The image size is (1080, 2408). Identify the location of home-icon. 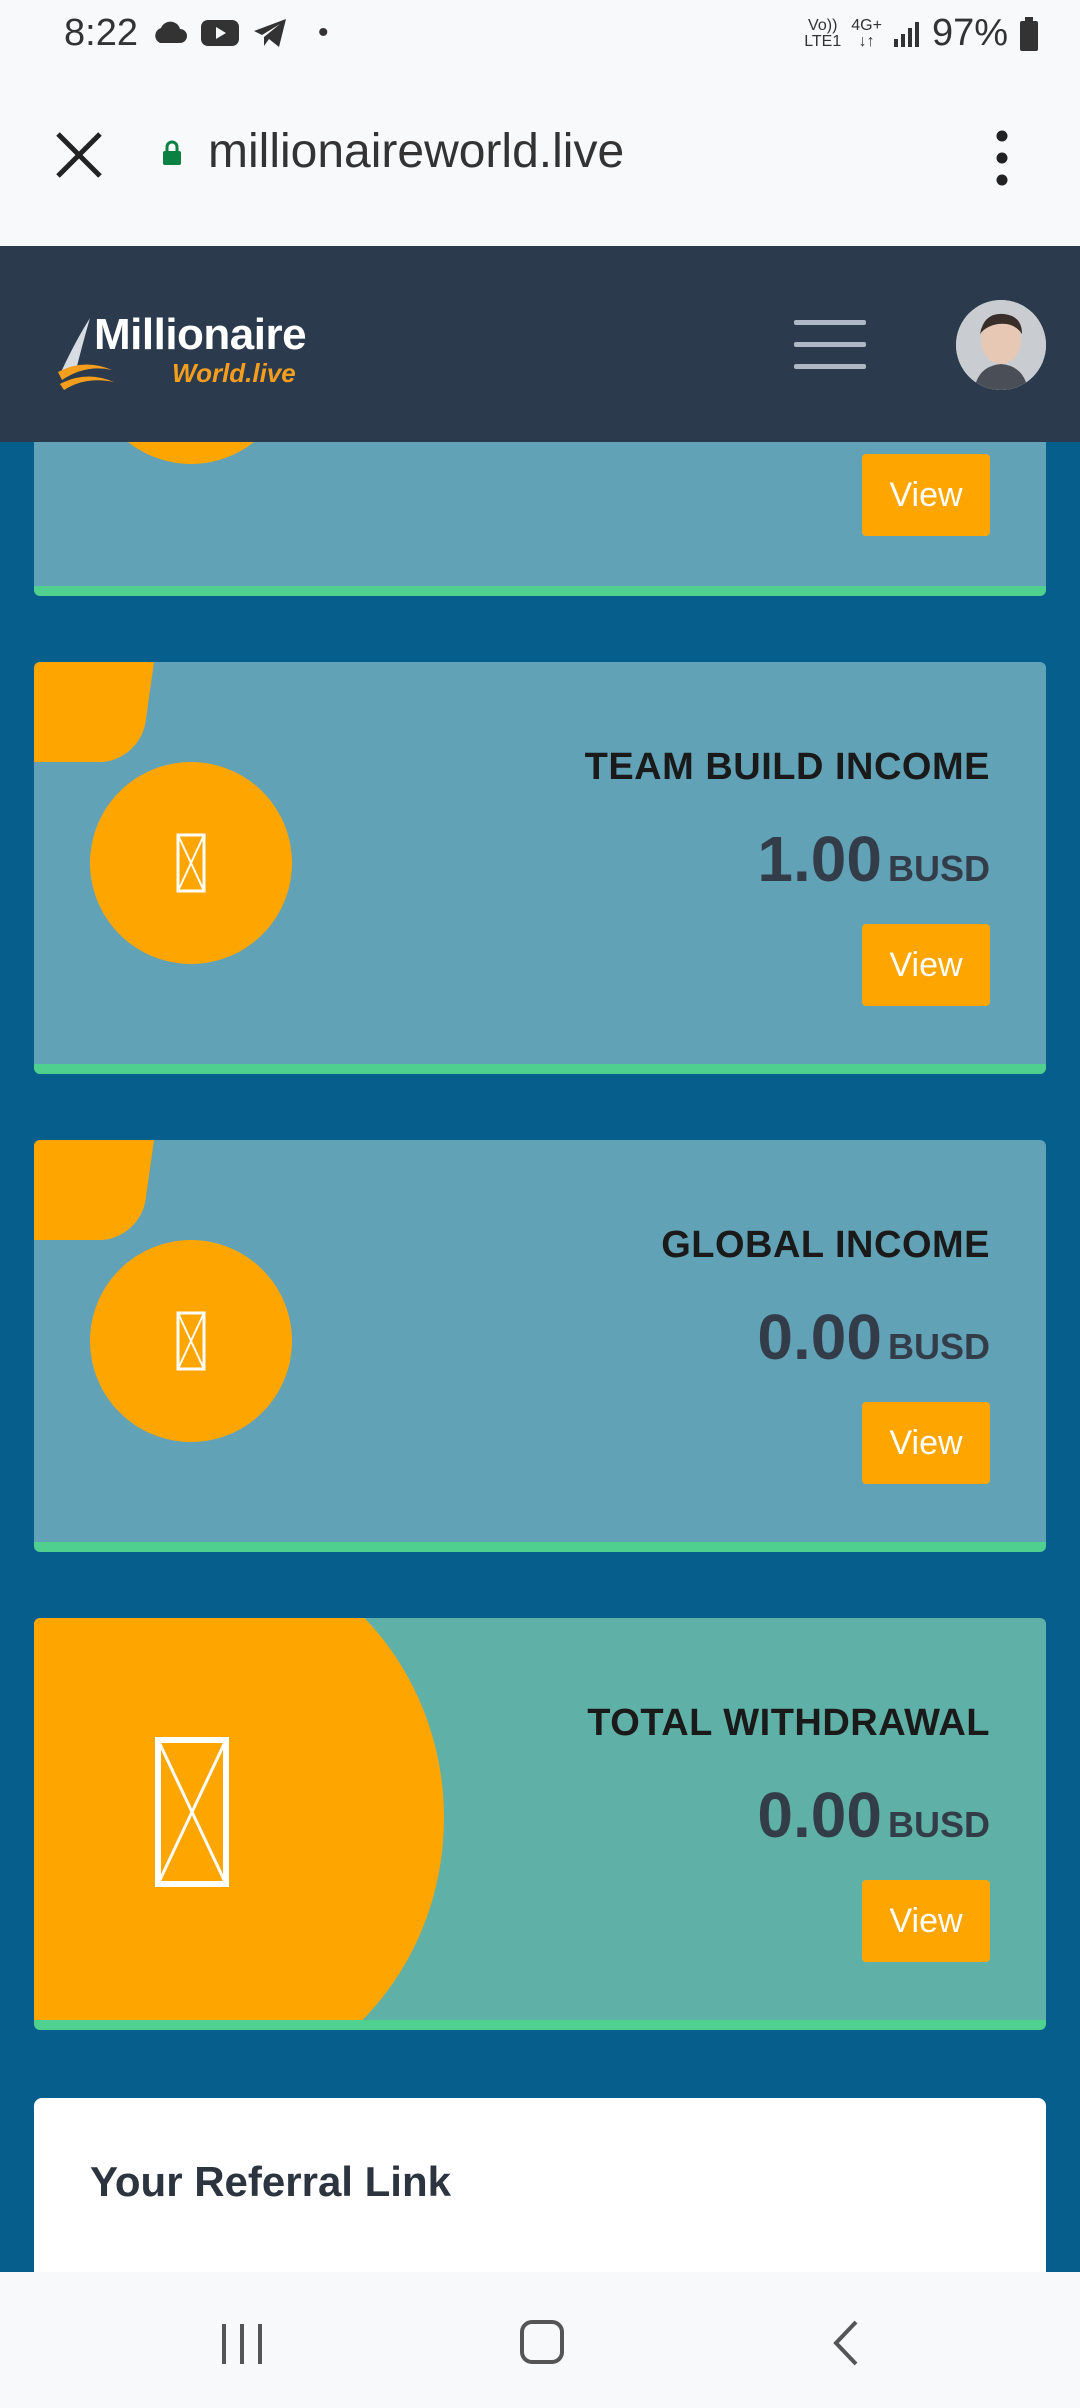
(542, 2342).